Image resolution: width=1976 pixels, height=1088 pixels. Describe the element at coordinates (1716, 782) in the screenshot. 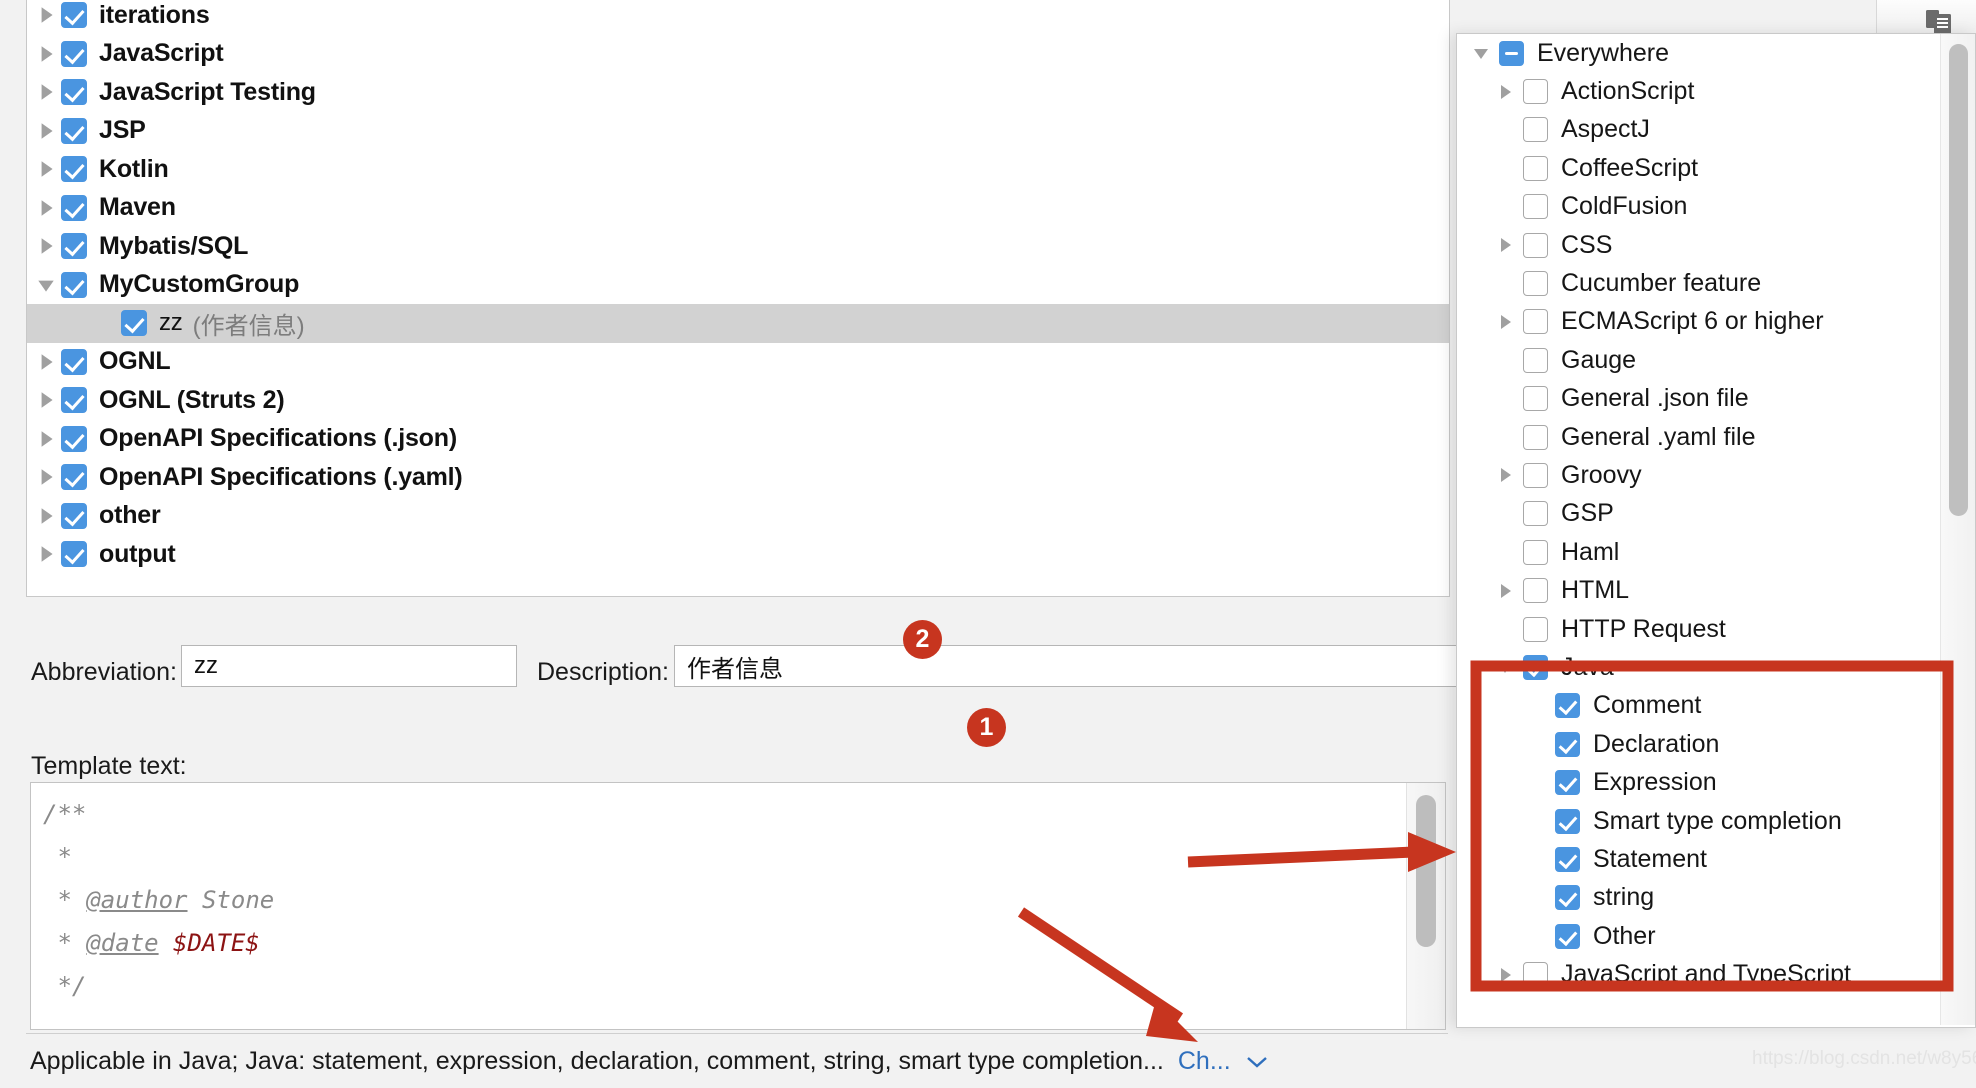

I see `context-tree-row: Expression` at that location.